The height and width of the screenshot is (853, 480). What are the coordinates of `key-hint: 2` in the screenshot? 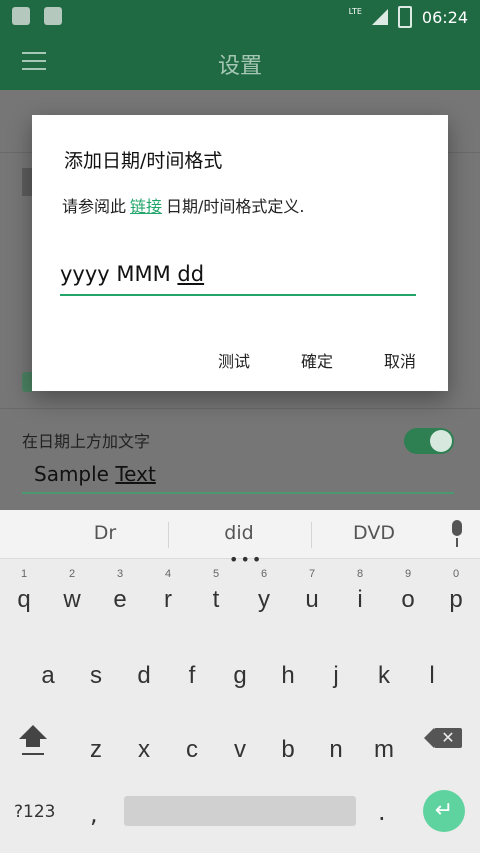 It's located at (72, 574).